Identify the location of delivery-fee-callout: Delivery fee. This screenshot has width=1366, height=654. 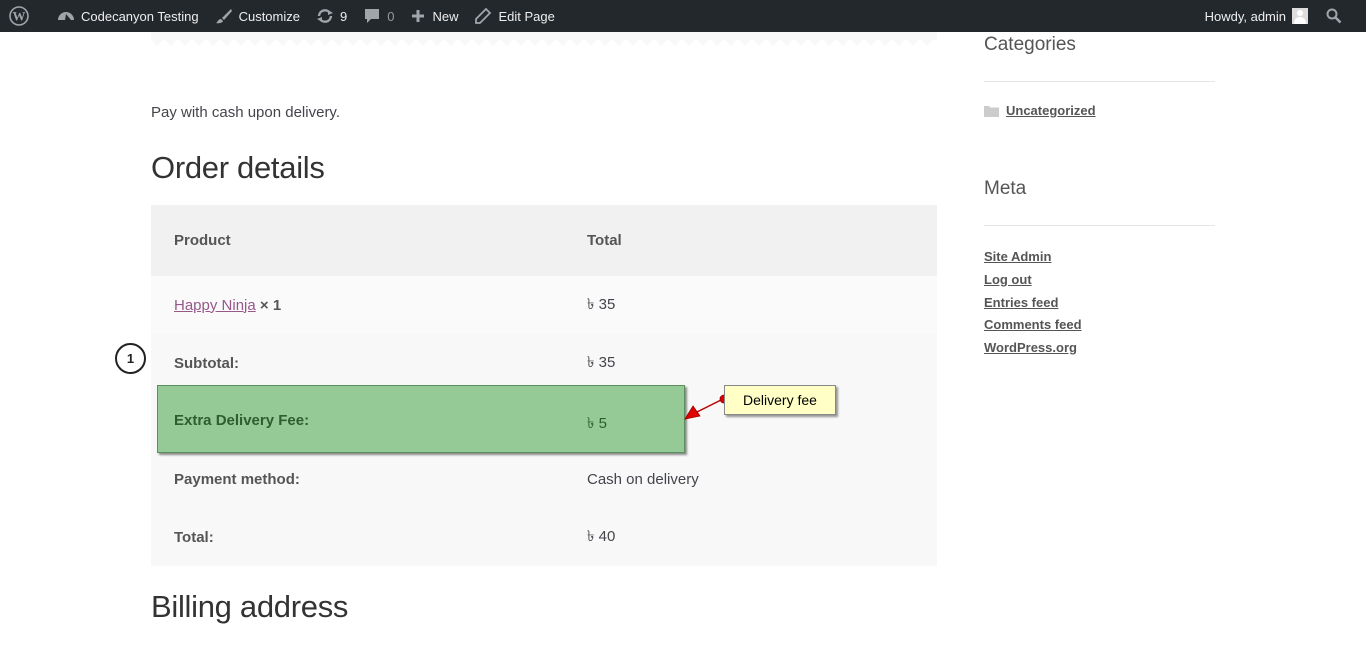
(780, 400).